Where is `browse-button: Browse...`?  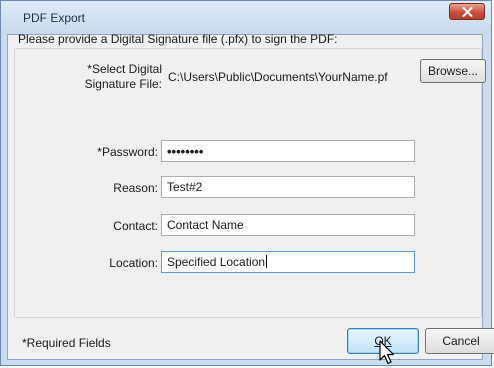 browse-button: Browse... is located at coordinates (453, 71).